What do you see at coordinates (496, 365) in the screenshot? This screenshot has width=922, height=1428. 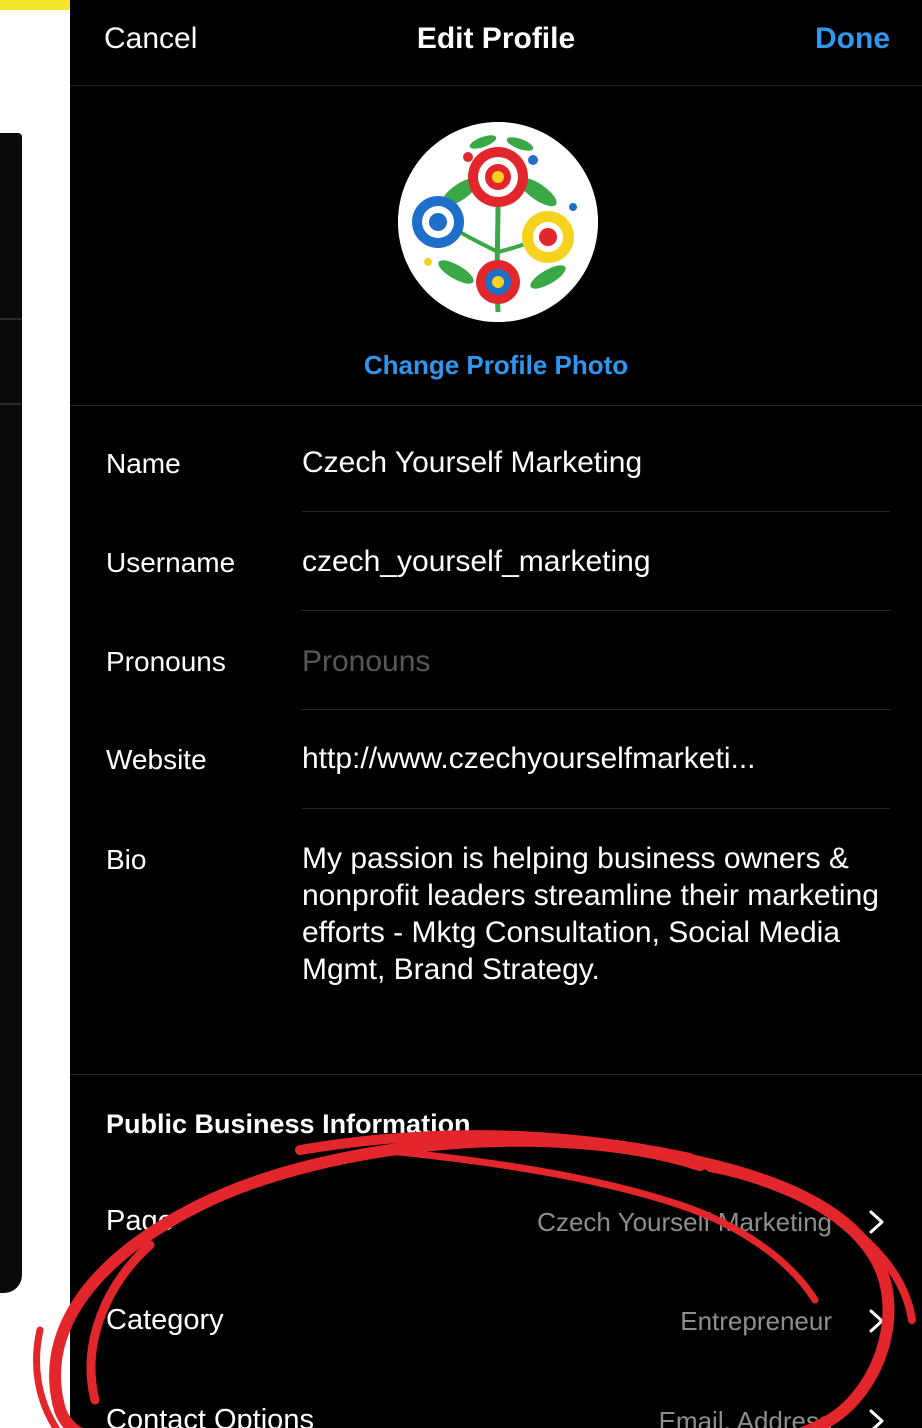 I see `change-profile-photo-link: Change Profile Photo` at bounding box center [496, 365].